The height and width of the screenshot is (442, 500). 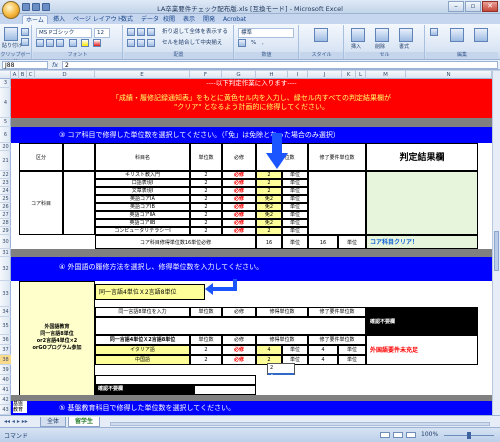 What do you see at coordinates (40, 43) in the screenshot?
I see `bold-icon` at bounding box center [40, 43].